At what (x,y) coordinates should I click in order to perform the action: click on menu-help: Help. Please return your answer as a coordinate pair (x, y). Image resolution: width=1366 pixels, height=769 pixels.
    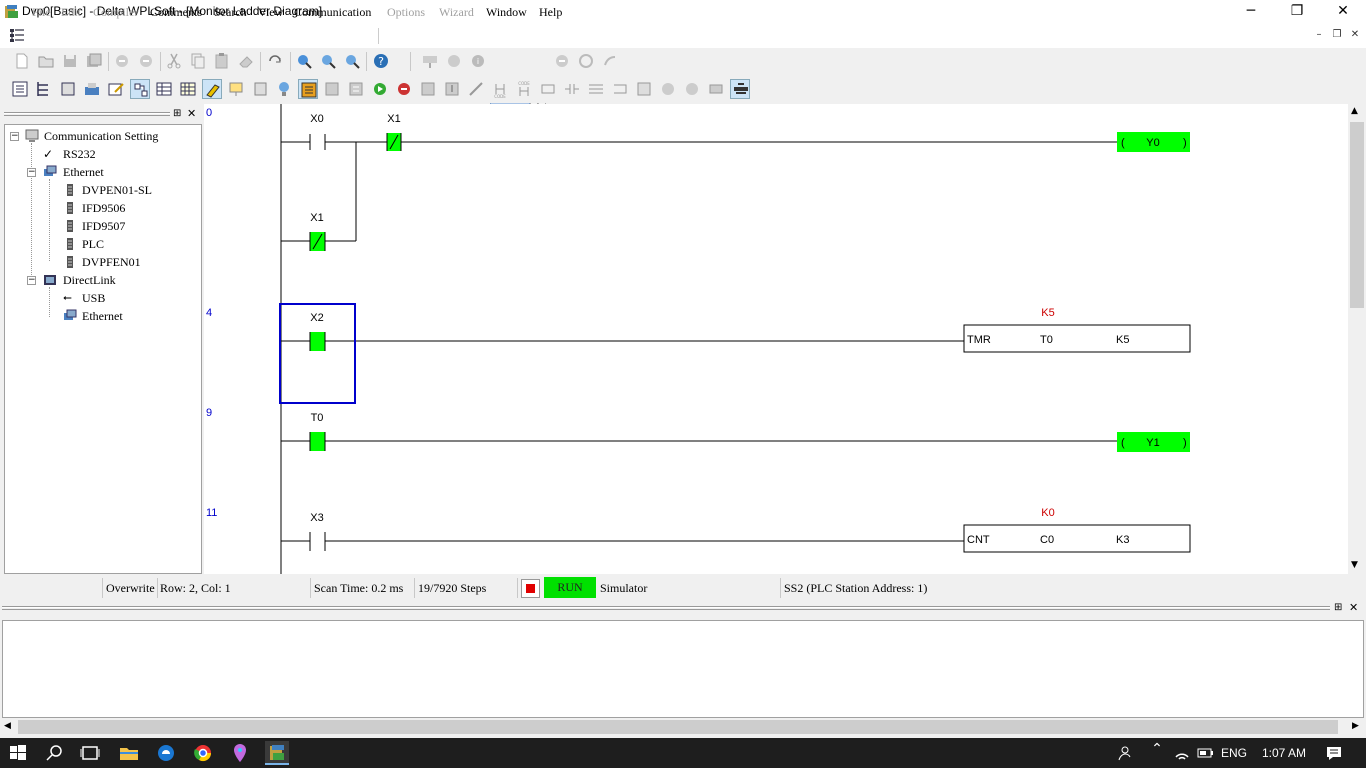
    Looking at the image, I should click on (550, 12).